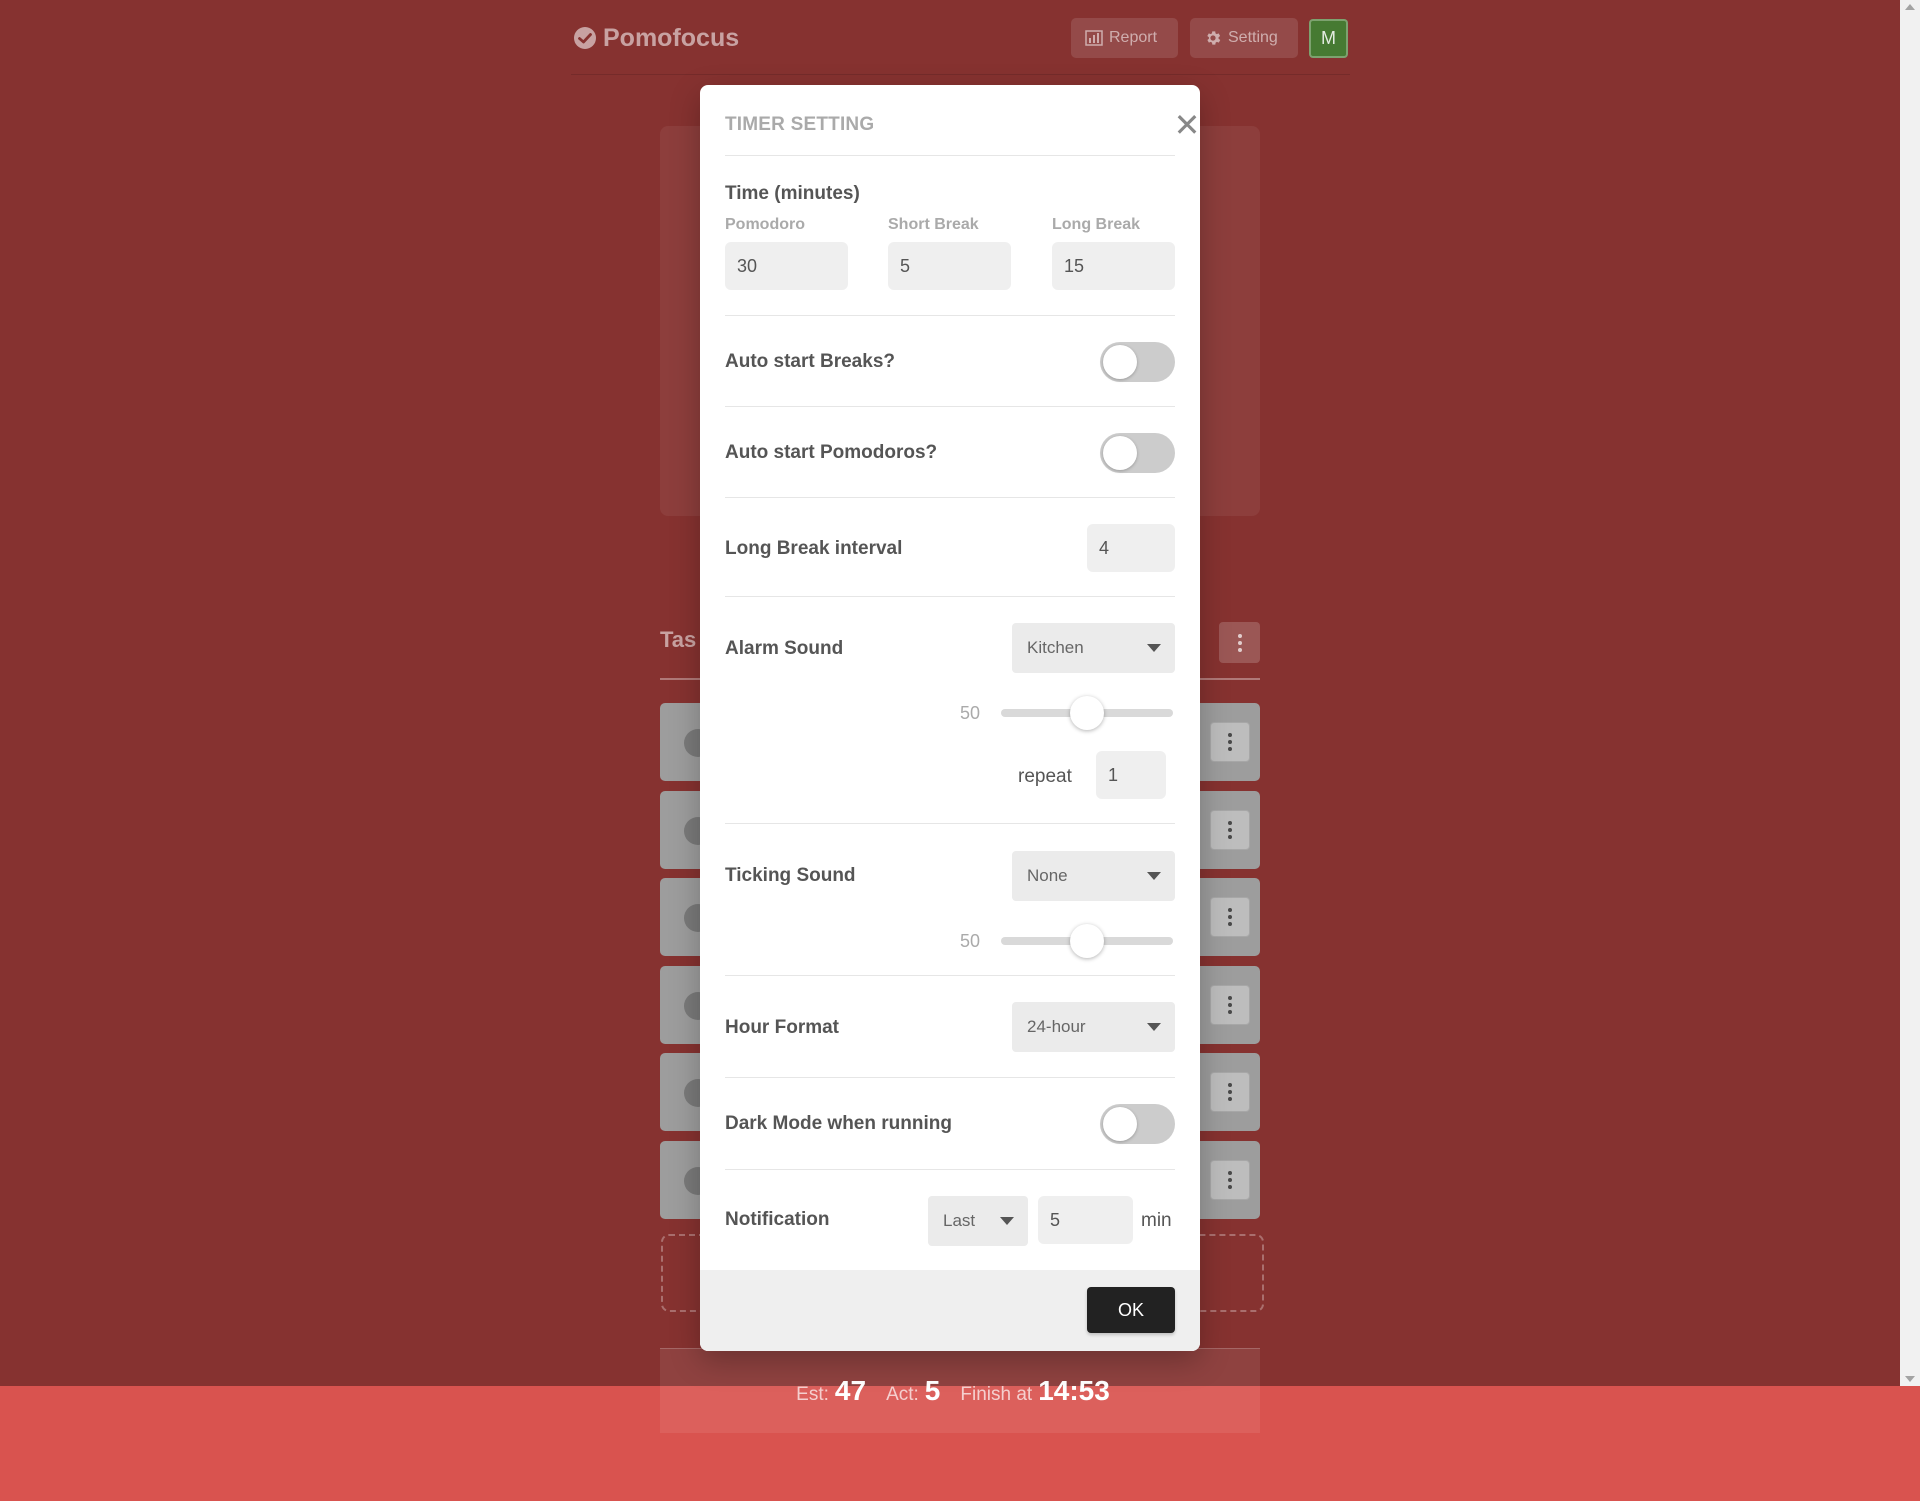  Describe the element at coordinates (1094, 38) in the screenshot. I see `bar-chart-icon` at that location.